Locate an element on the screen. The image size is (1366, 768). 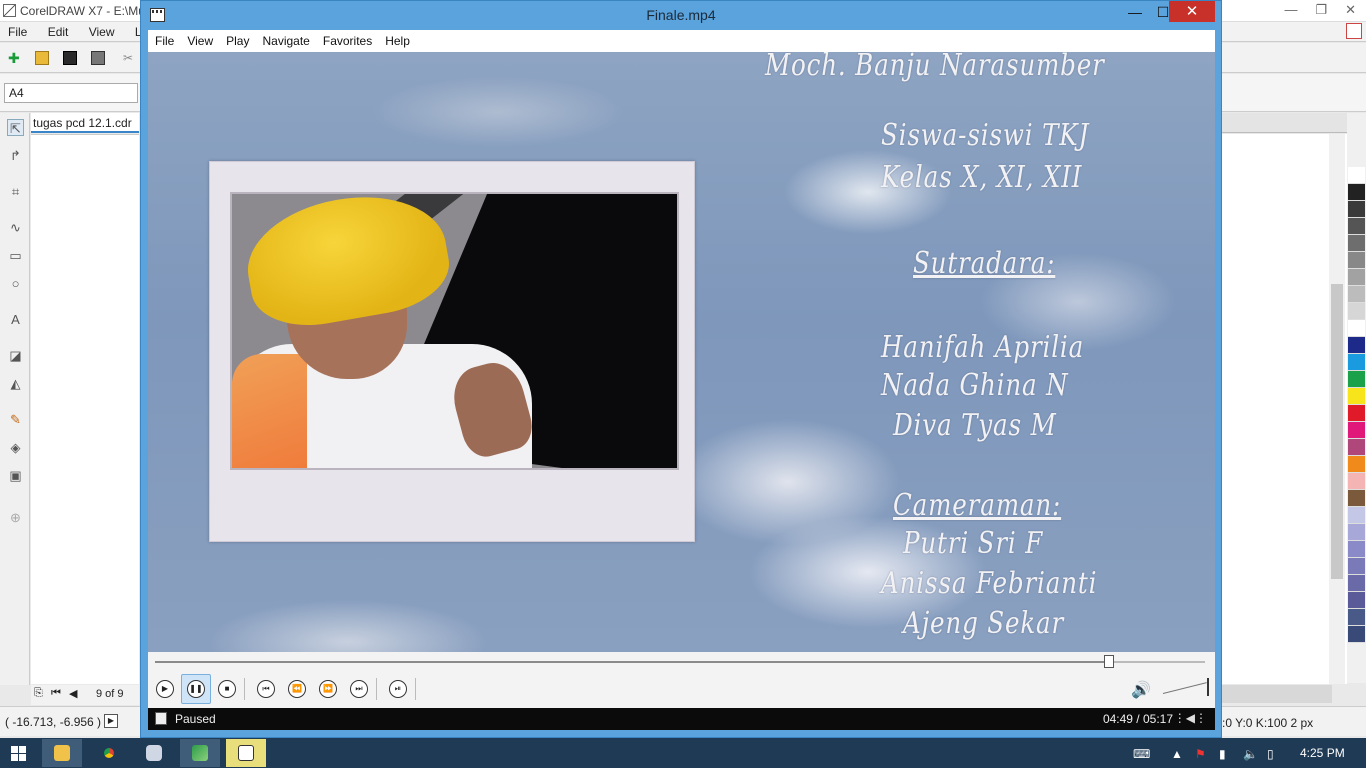
page-size-dropdown: A4 is located at coordinates (71, 93).